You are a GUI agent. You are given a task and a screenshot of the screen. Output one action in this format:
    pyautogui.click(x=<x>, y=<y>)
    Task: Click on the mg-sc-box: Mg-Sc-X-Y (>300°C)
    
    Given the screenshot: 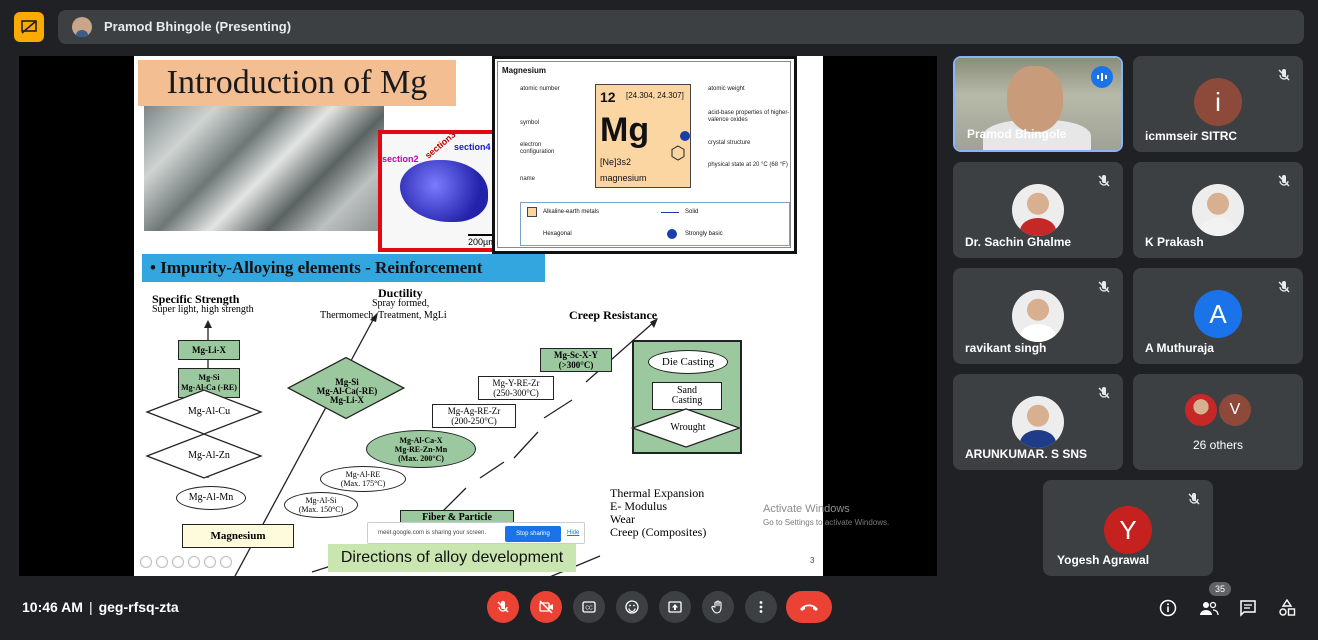 What is the action you would take?
    pyautogui.click(x=576, y=360)
    